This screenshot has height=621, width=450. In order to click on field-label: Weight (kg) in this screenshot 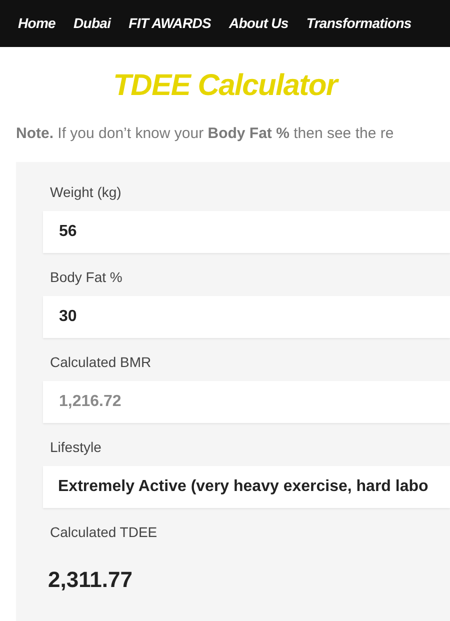, I will do `click(86, 192)`.